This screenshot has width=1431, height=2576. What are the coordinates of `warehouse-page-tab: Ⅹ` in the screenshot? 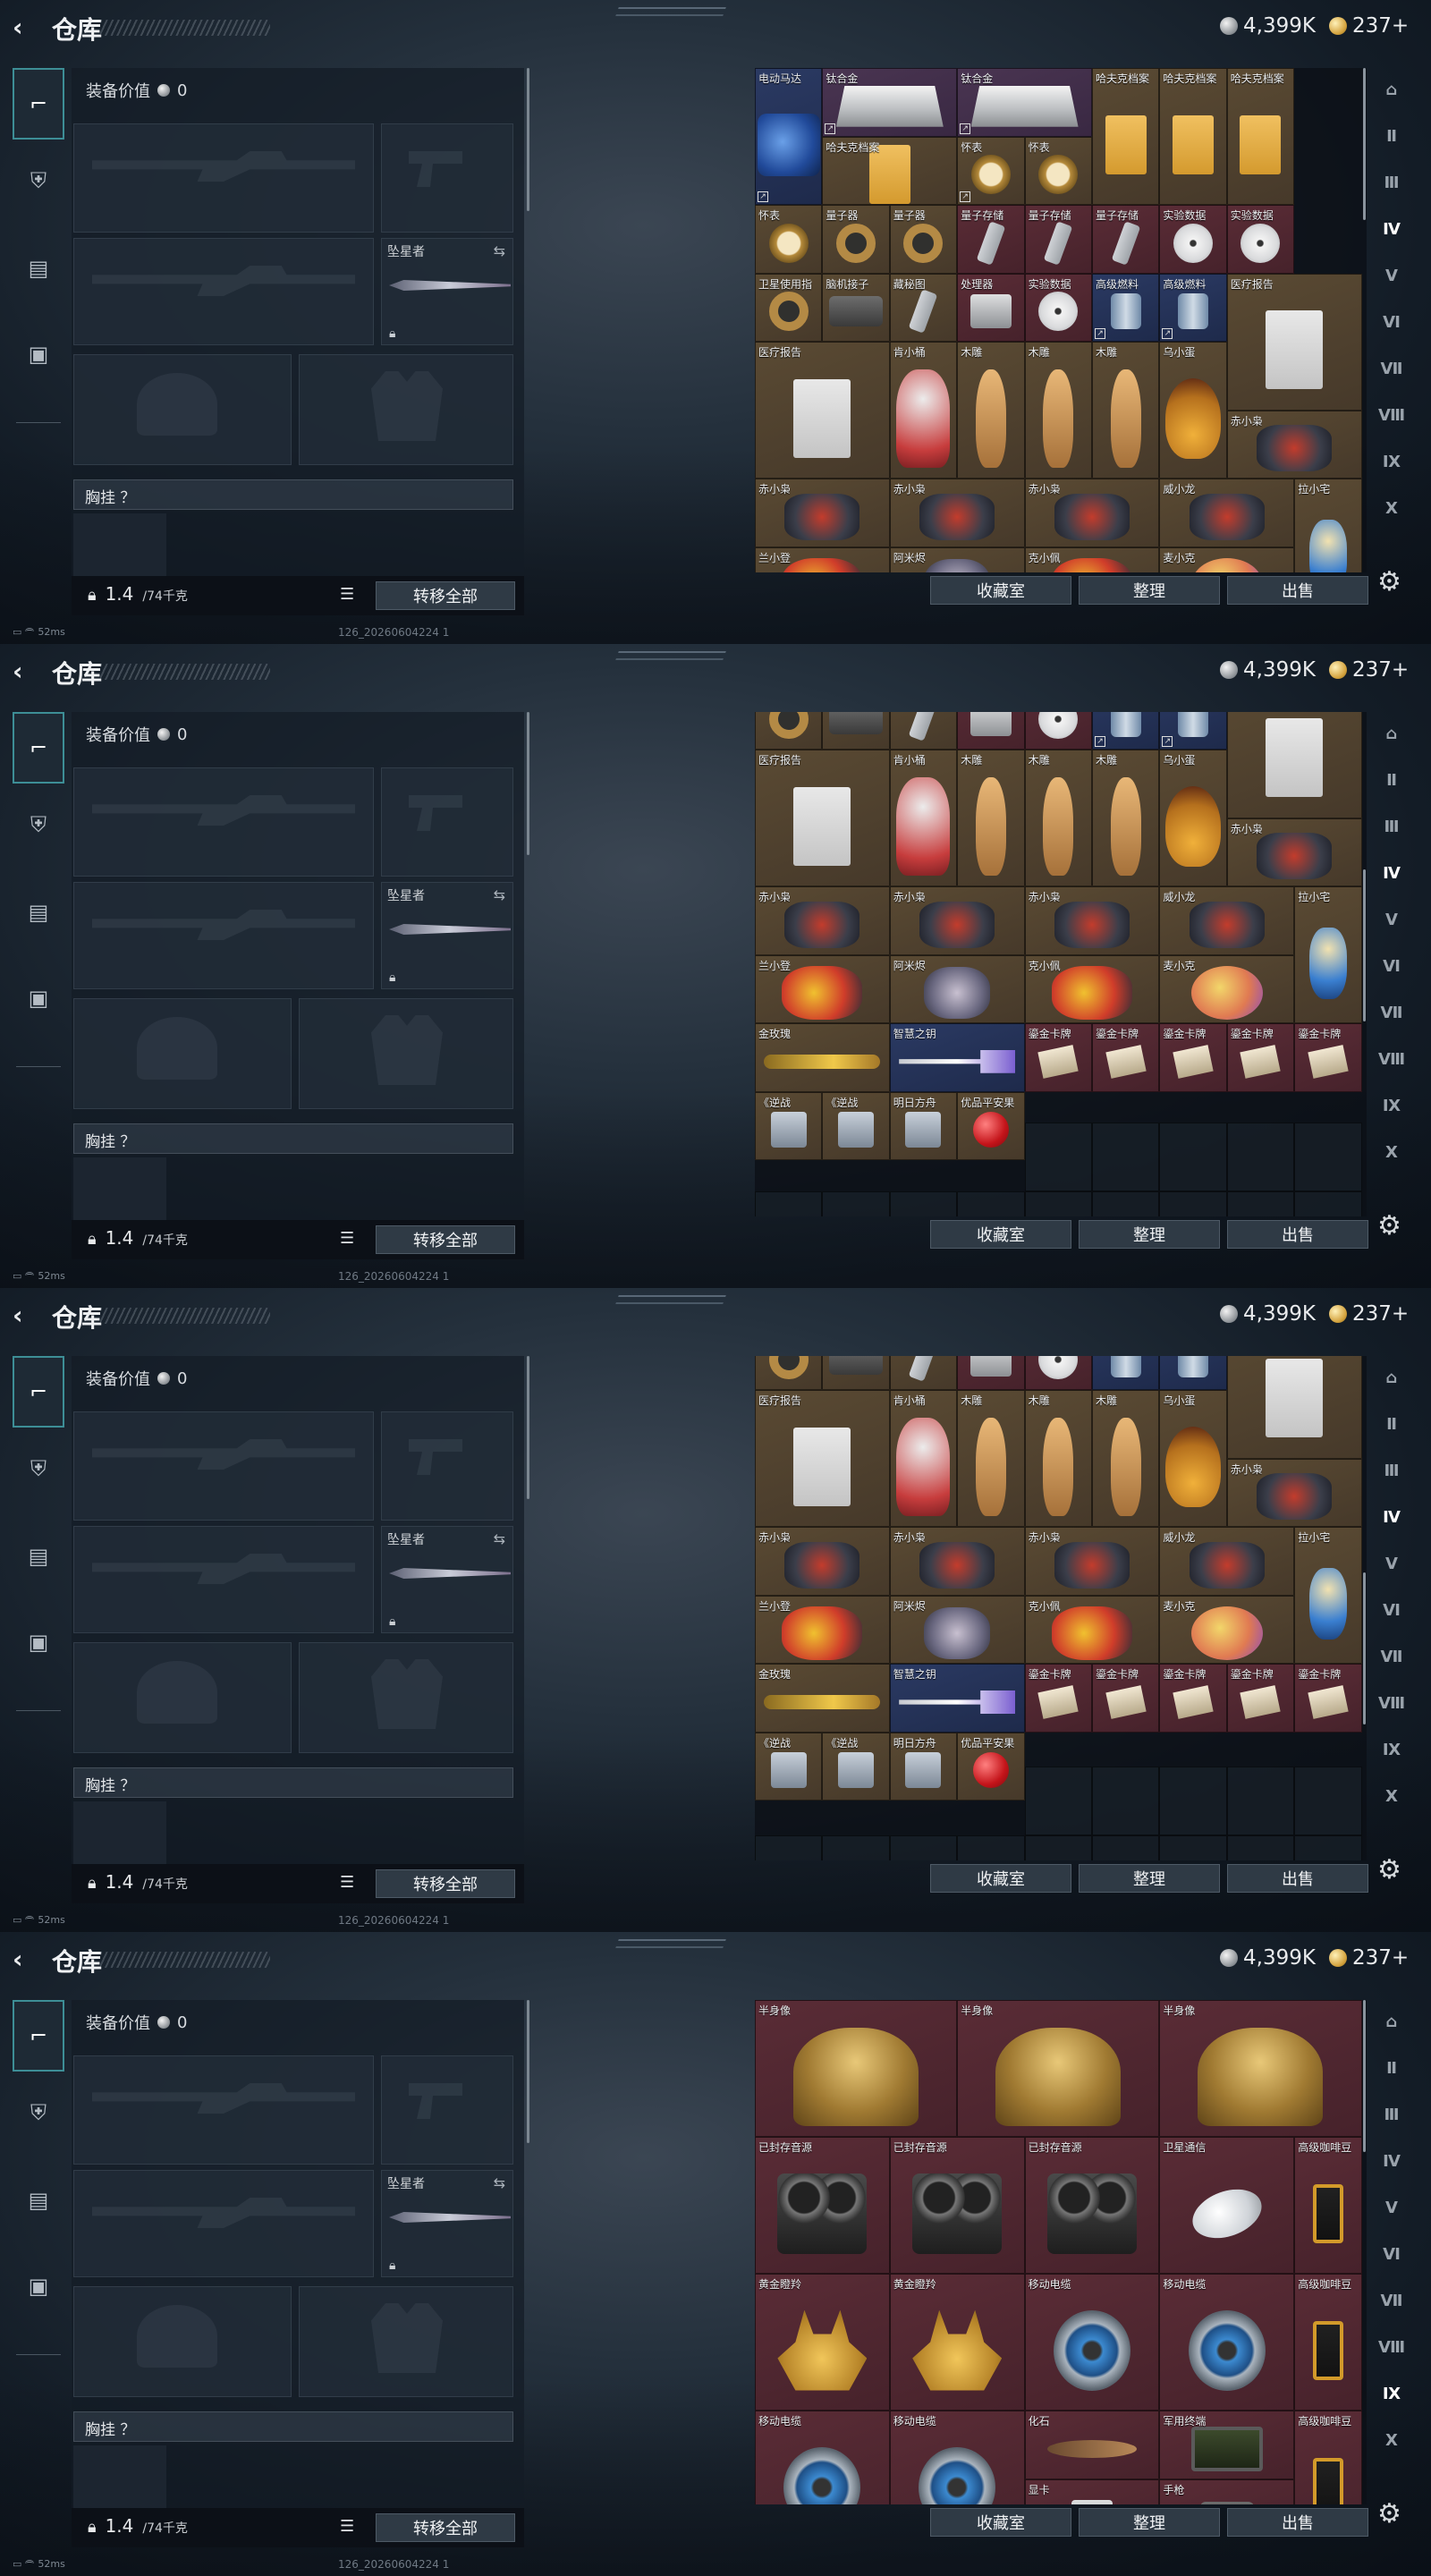 It's located at (1392, 1796).